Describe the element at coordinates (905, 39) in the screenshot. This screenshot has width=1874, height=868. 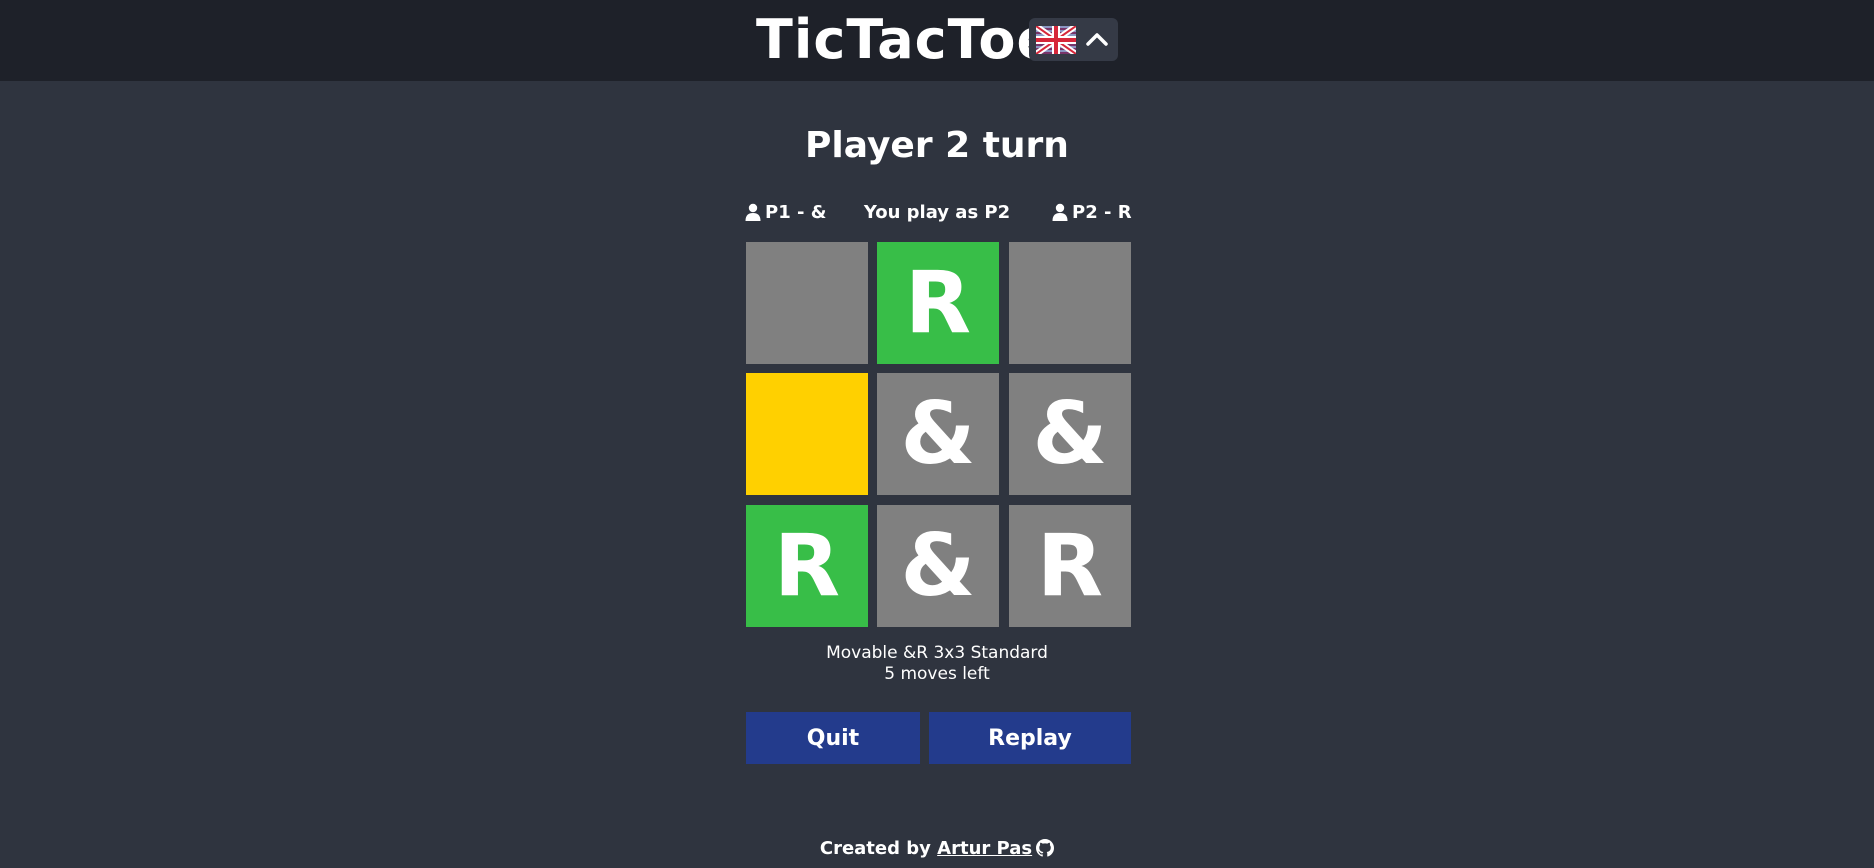
I see `app-title: TicTacToe` at that location.